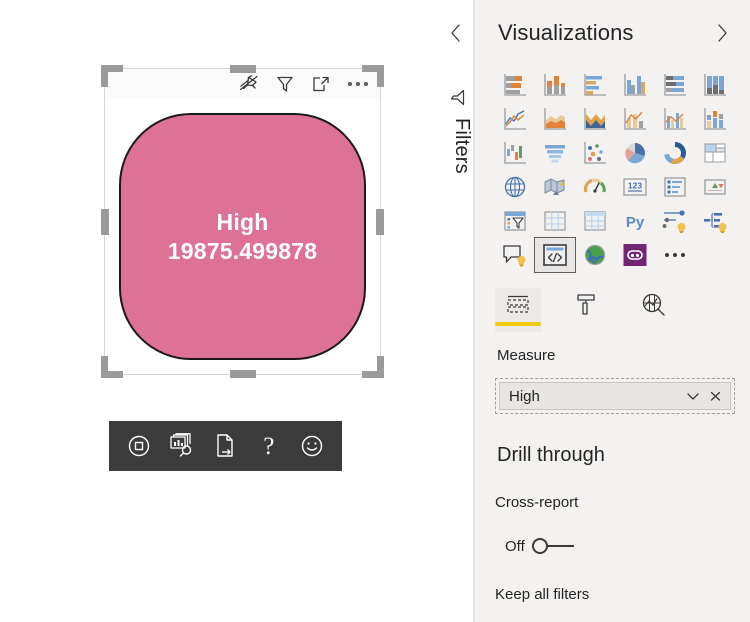  Describe the element at coordinates (518, 324) in the screenshot. I see `tab-active-indicator` at that location.